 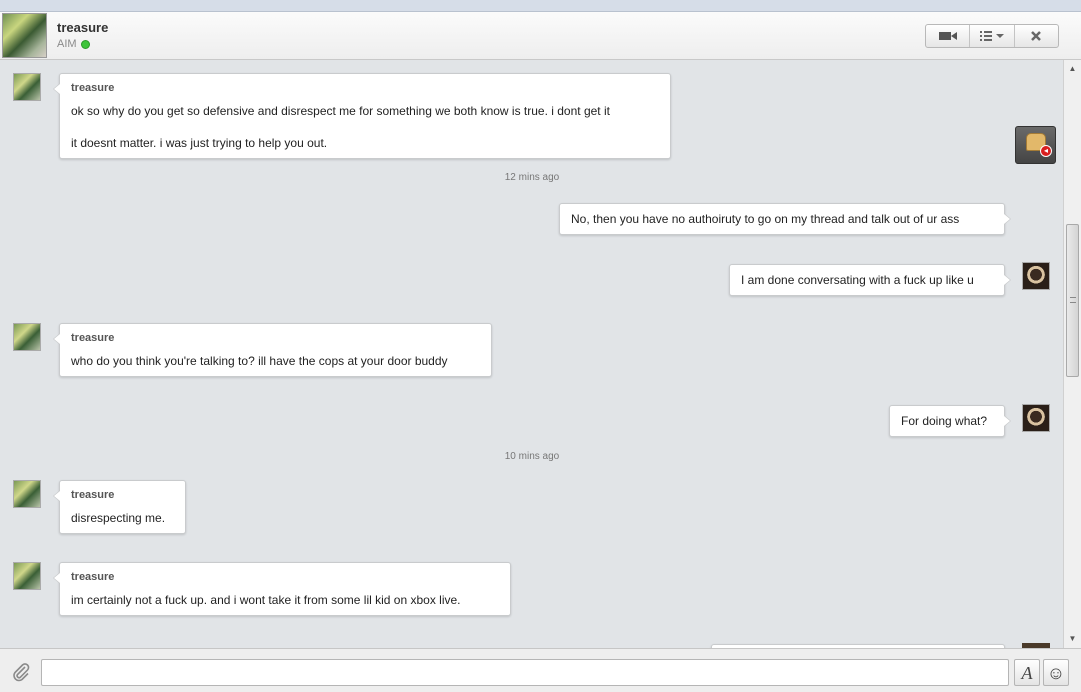 What do you see at coordinates (67, 44) in the screenshot?
I see `service-label: AIM` at bounding box center [67, 44].